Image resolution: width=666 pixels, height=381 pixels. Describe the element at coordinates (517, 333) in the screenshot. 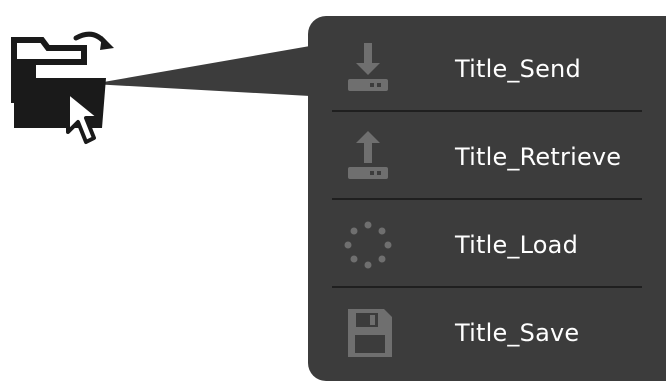

I see `menu-item-save-label: Title_Save` at that location.